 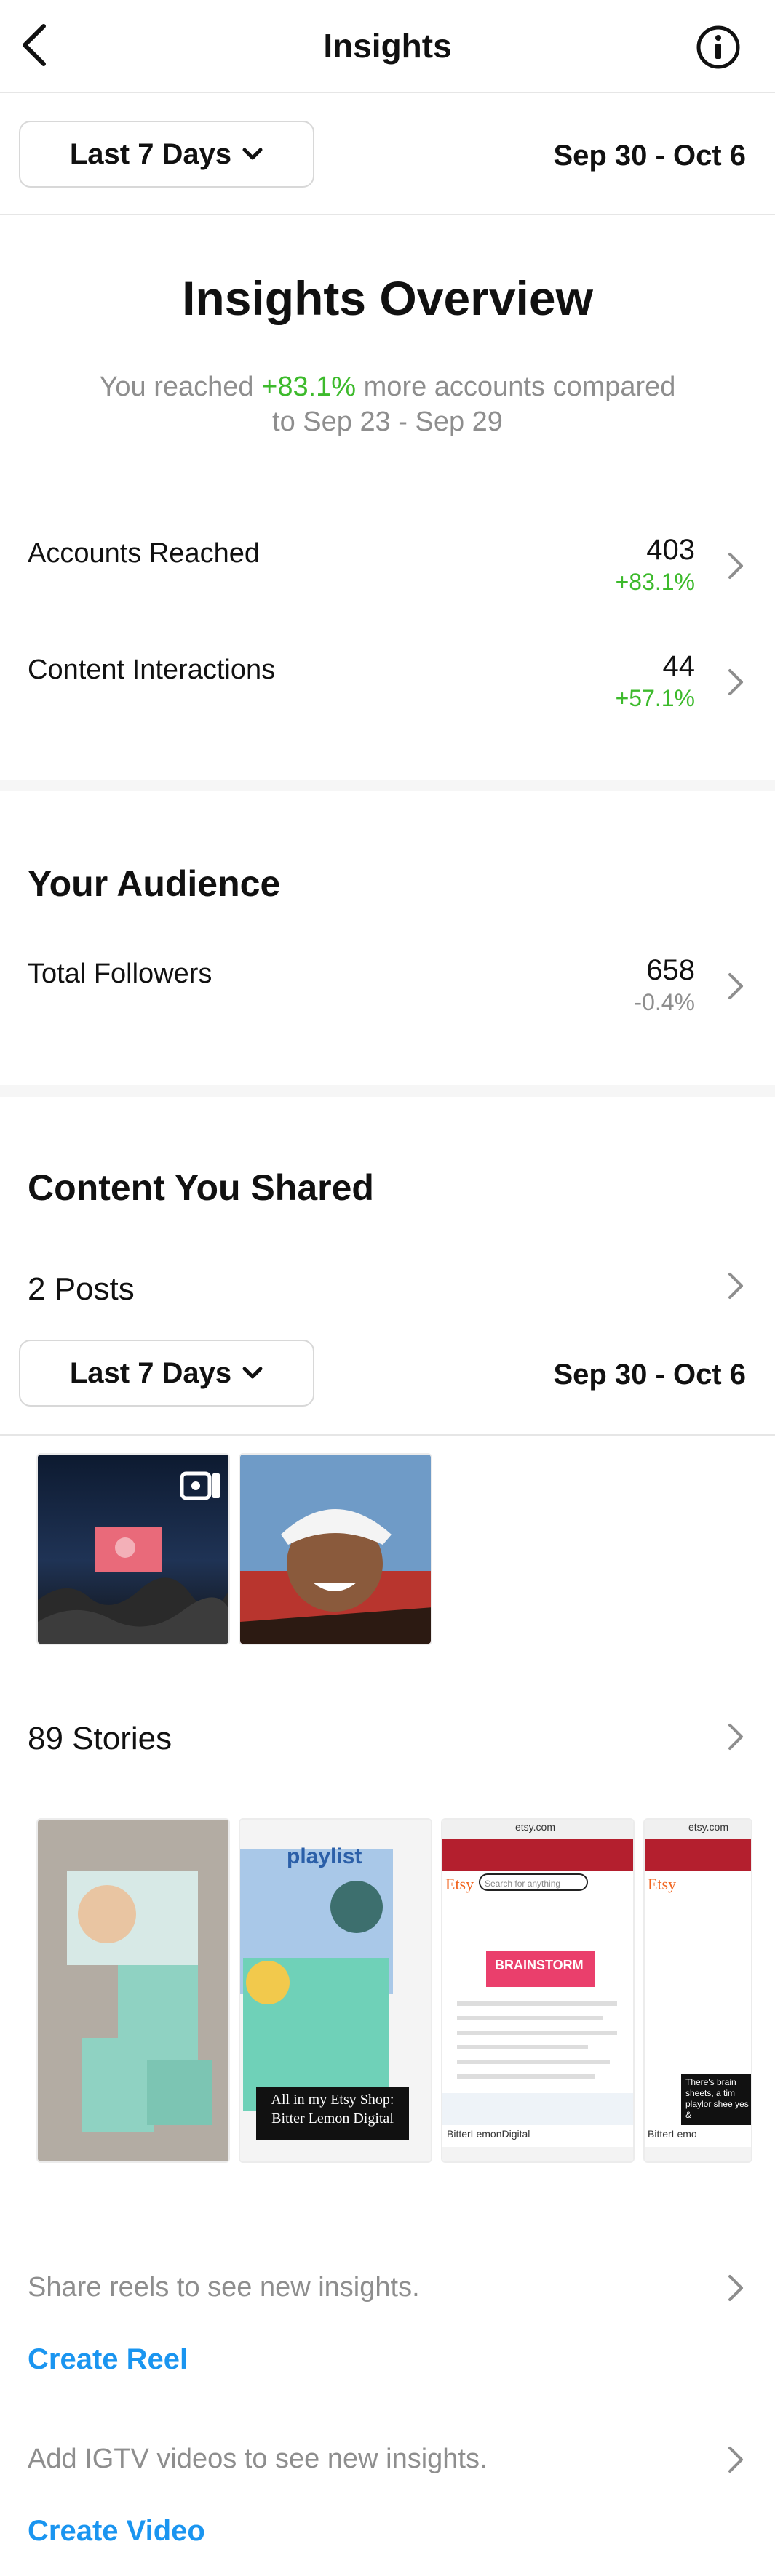 I want to click on metric-label: Total Followers, so click(x=120, y=974).